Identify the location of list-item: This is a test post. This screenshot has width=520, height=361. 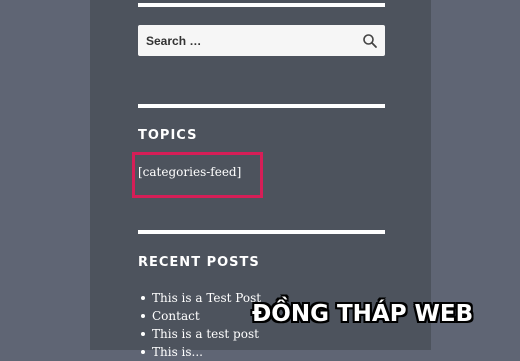
(199, 334).